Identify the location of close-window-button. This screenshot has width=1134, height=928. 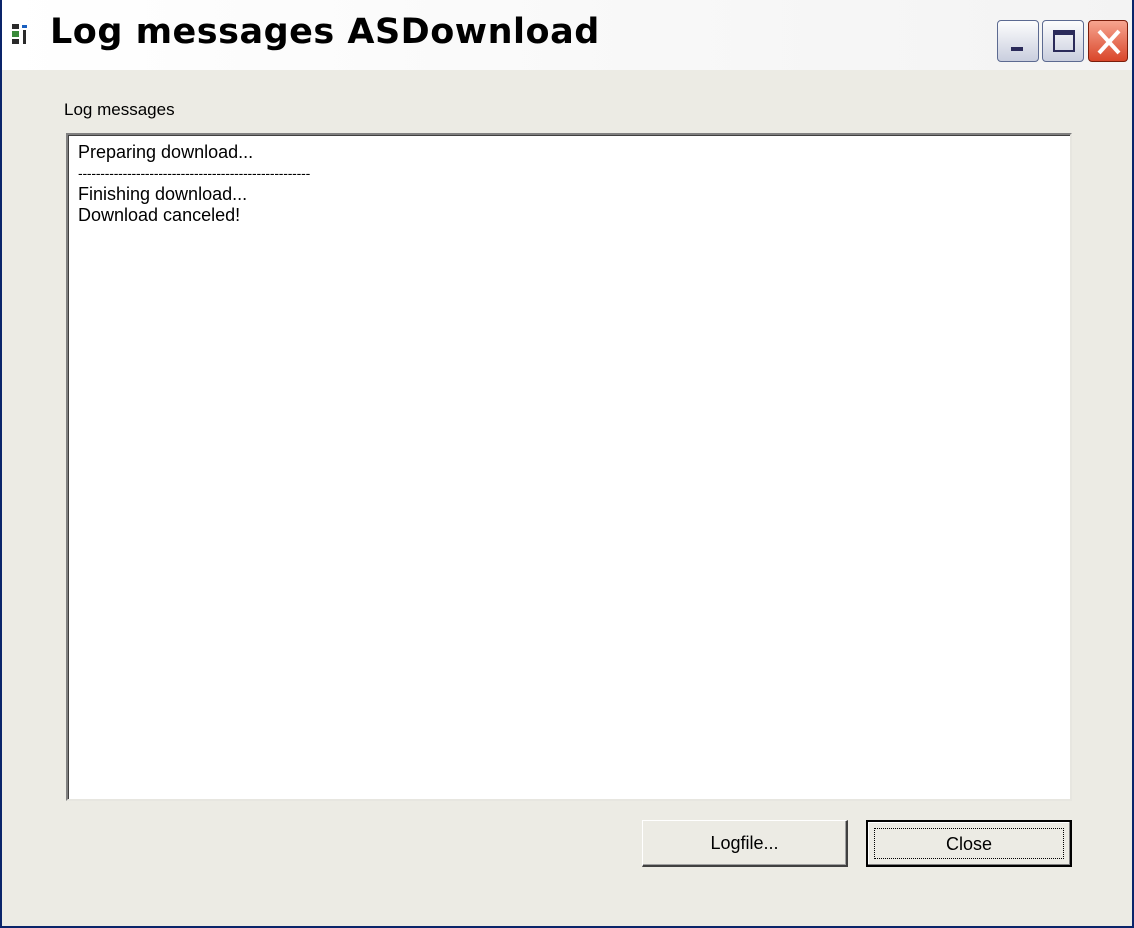
(1108, 41).